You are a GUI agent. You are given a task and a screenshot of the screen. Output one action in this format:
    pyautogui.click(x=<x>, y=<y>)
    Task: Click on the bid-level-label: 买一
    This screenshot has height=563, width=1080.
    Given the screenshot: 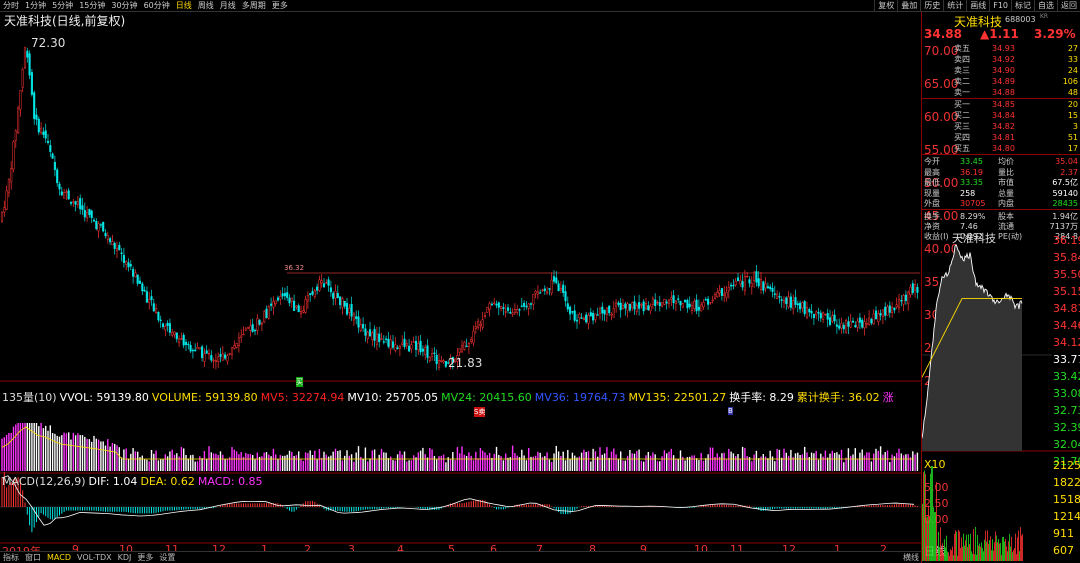 What is the action you would take?
    pyautogui.click(x=962, y=104)
    